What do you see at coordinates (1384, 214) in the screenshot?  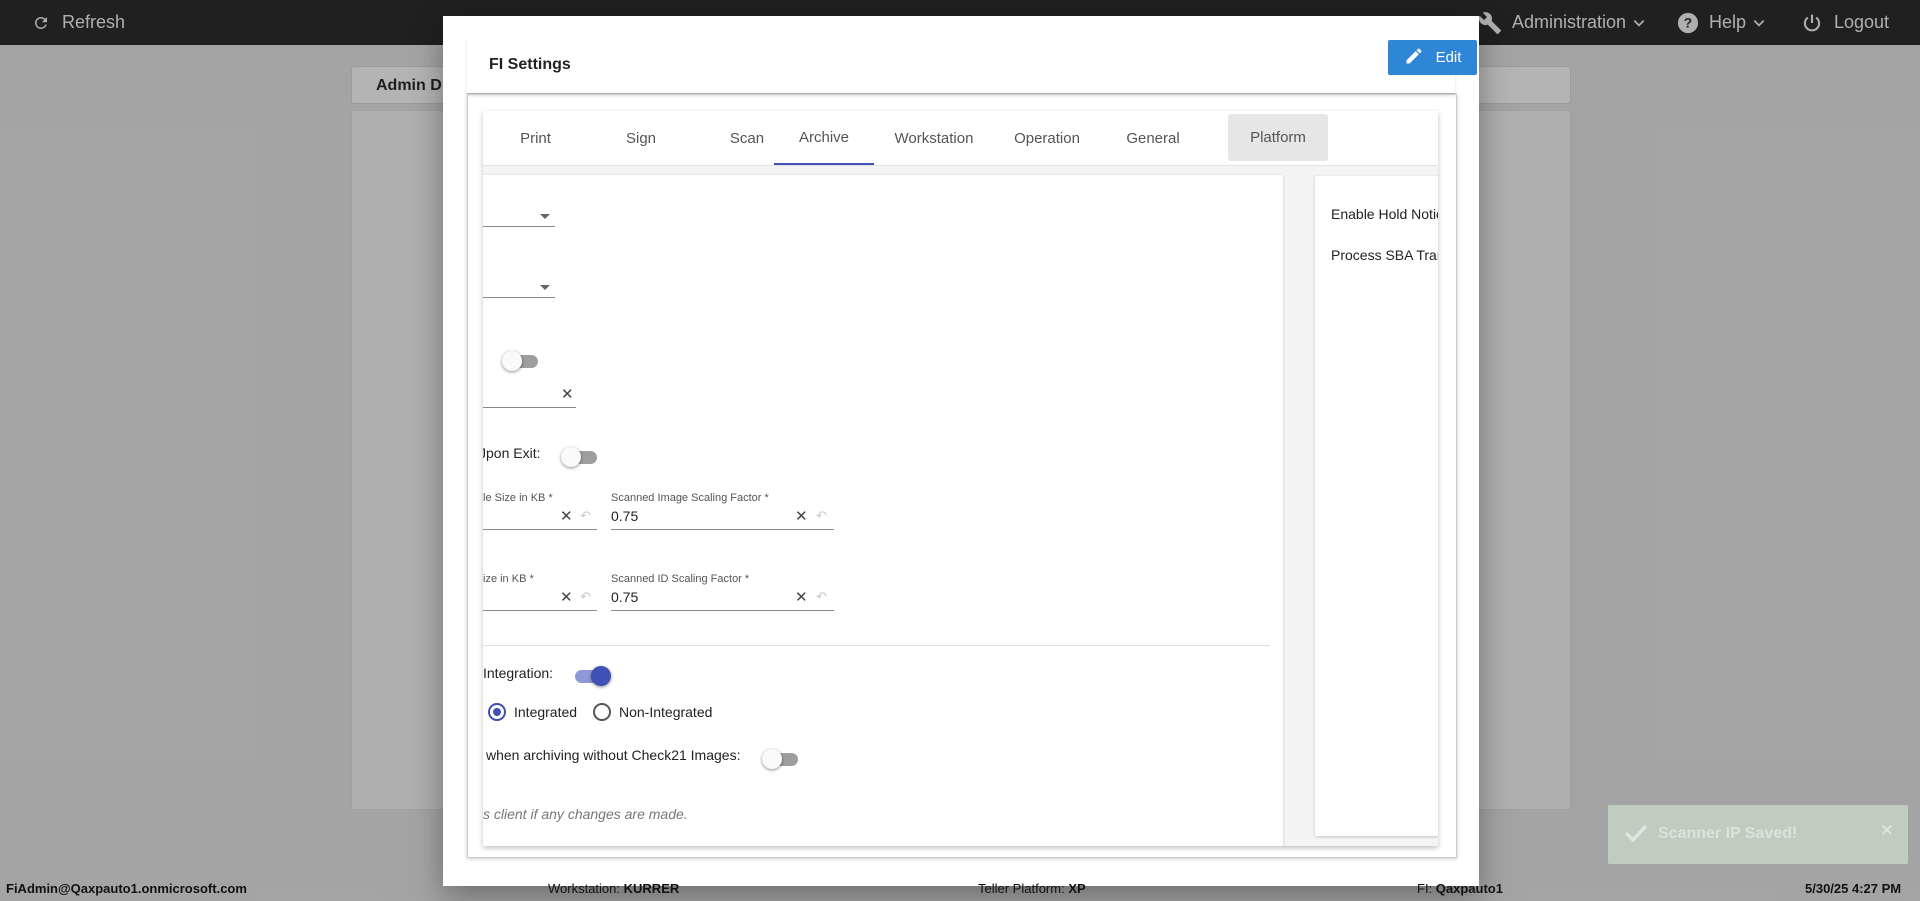 I see `enable-hold-notice-label: Enable Hold Notic` at bounding box center [1384, 214].